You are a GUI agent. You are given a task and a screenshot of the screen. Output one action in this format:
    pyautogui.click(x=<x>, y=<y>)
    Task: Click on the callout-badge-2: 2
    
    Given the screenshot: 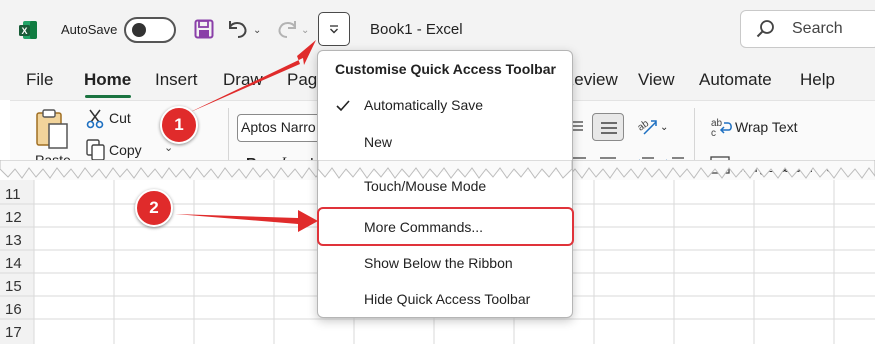 What is the action you would take?
    pyautogui.click(x=154, y=208)
    